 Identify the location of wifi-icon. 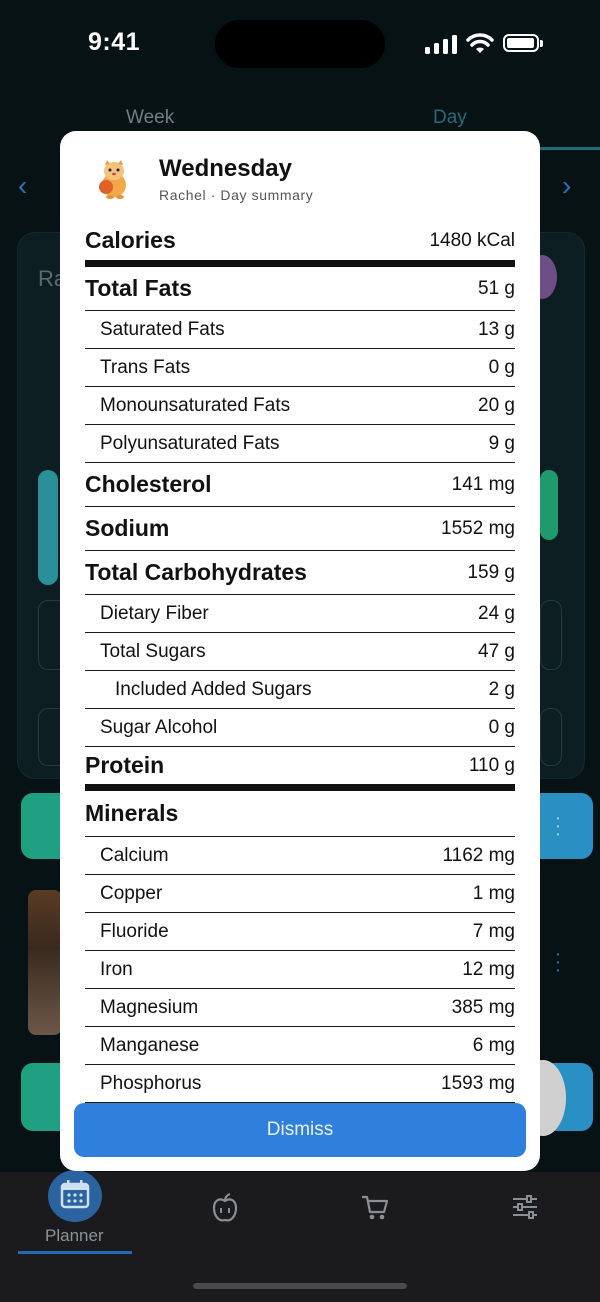
(480, 43).